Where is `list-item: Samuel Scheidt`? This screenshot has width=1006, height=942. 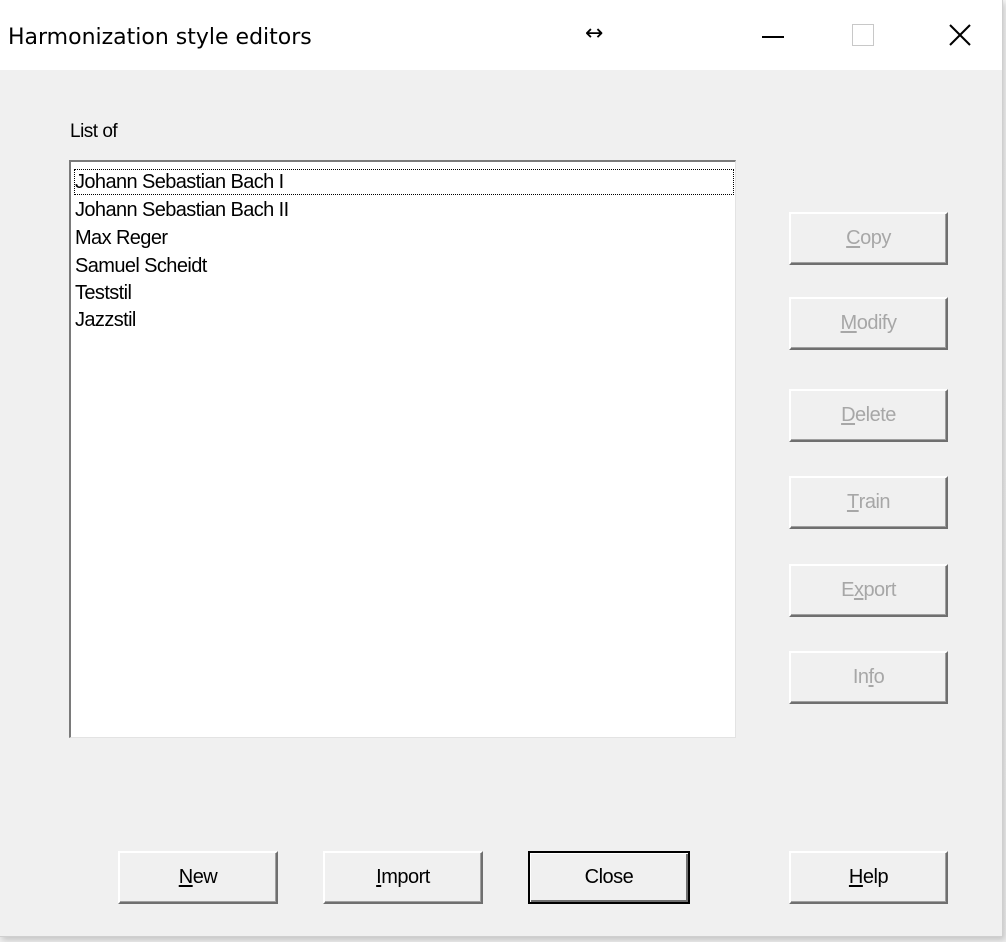 list-item: Samuel Scheidt is located at coordinates (141, 266).